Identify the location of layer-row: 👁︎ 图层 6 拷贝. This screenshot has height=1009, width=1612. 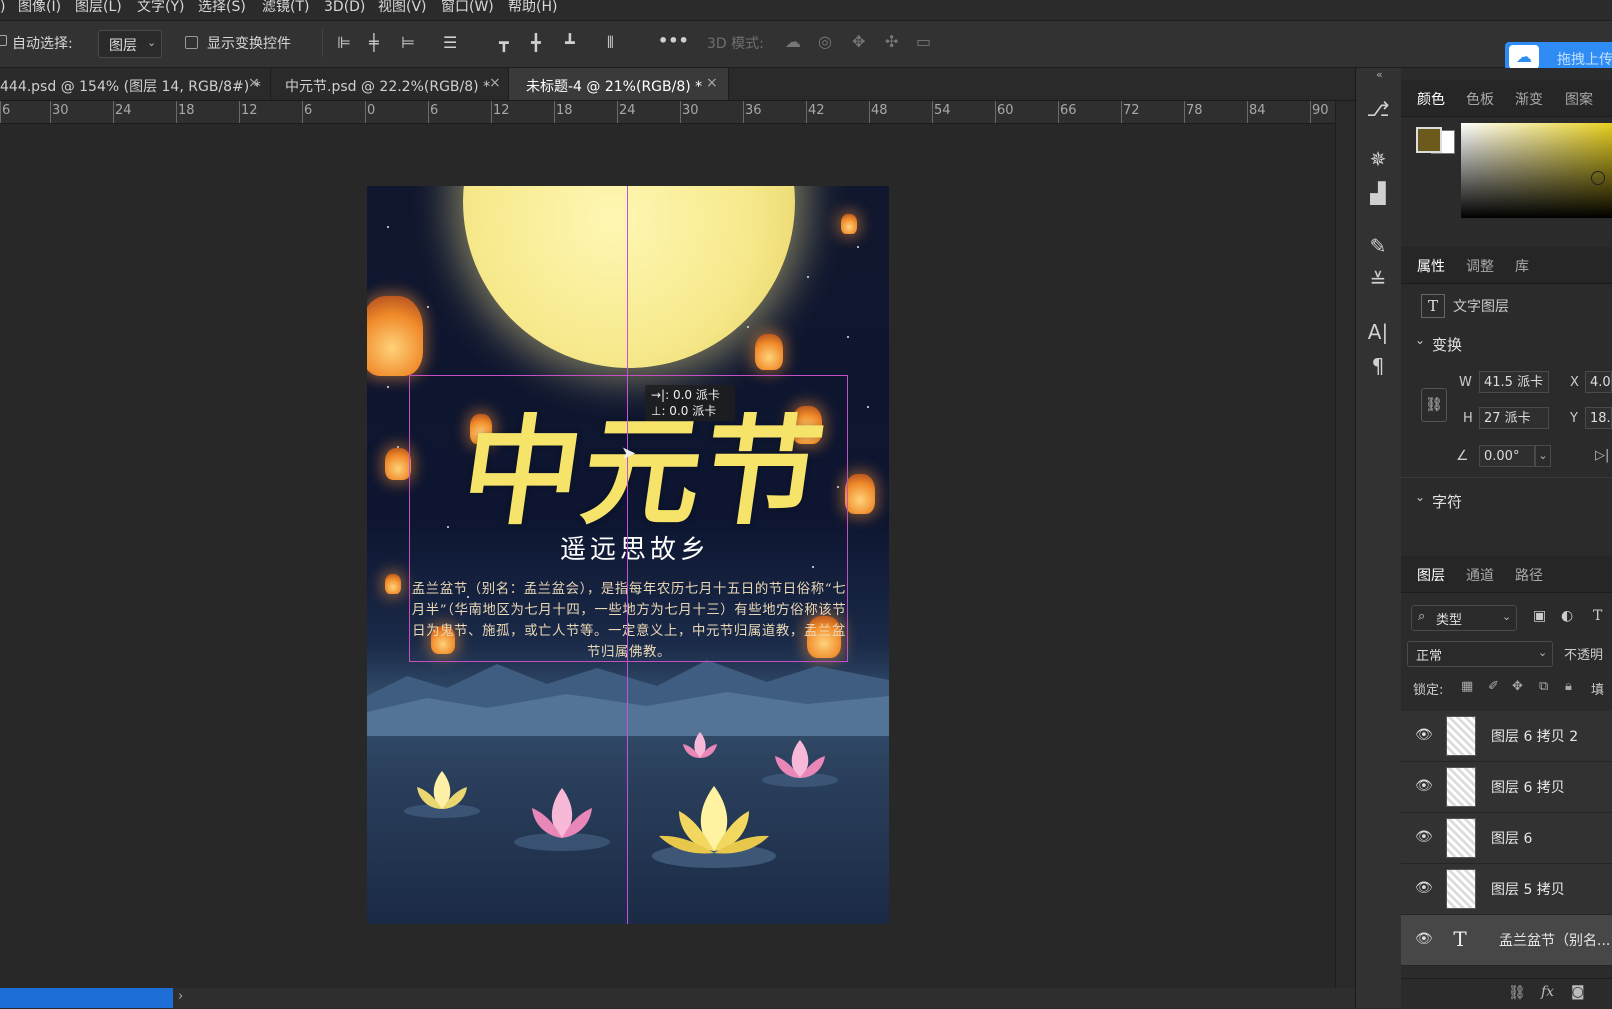
(1506, 787).